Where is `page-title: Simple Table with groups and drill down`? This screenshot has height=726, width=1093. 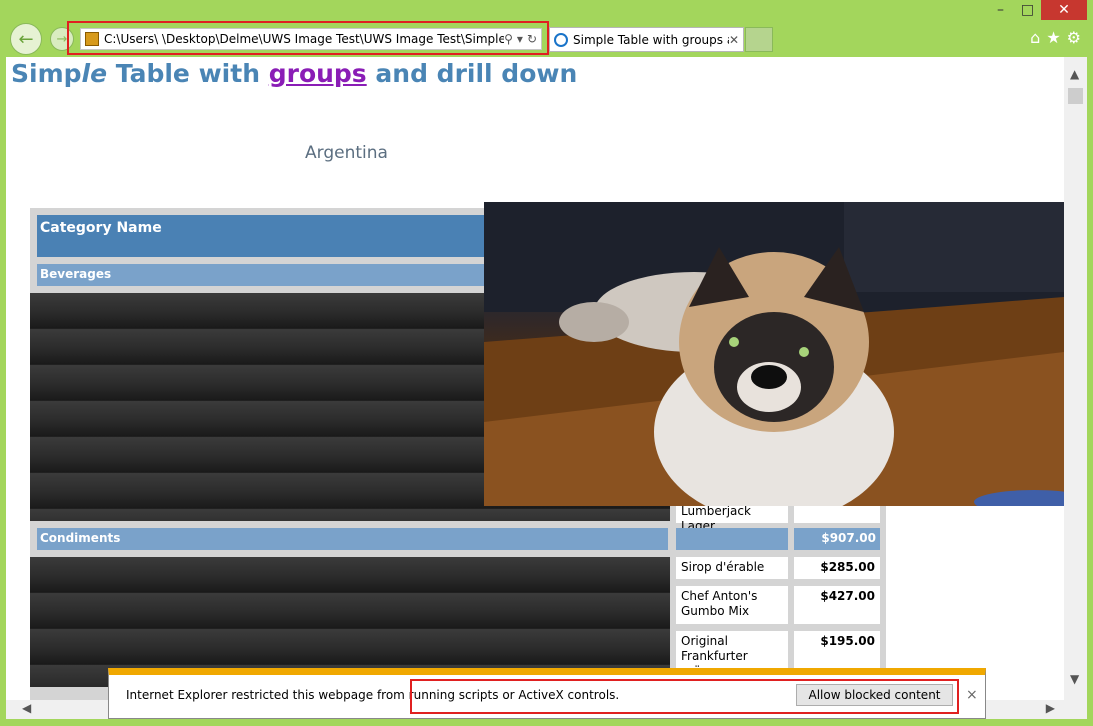
page-title: Simple Table with groups and drill down is located at coordinates (294, 73).